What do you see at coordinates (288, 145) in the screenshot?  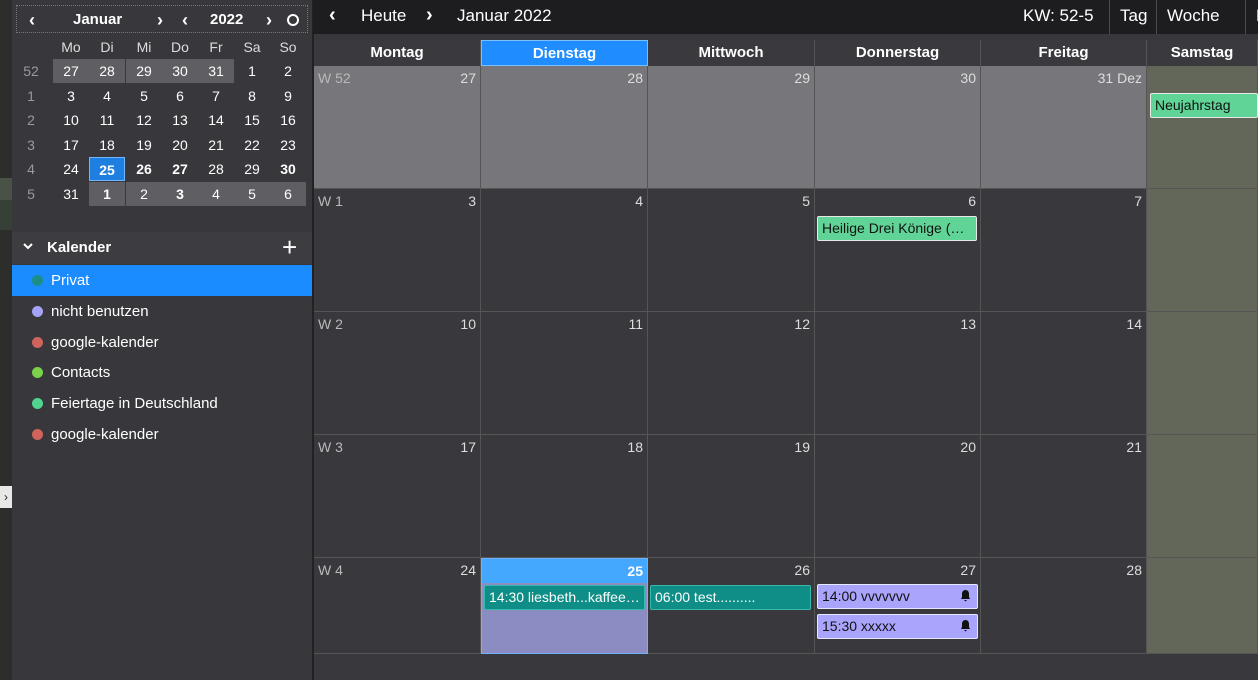 I see `mini-calendar-day: 23` at bounding box center [288, 145].